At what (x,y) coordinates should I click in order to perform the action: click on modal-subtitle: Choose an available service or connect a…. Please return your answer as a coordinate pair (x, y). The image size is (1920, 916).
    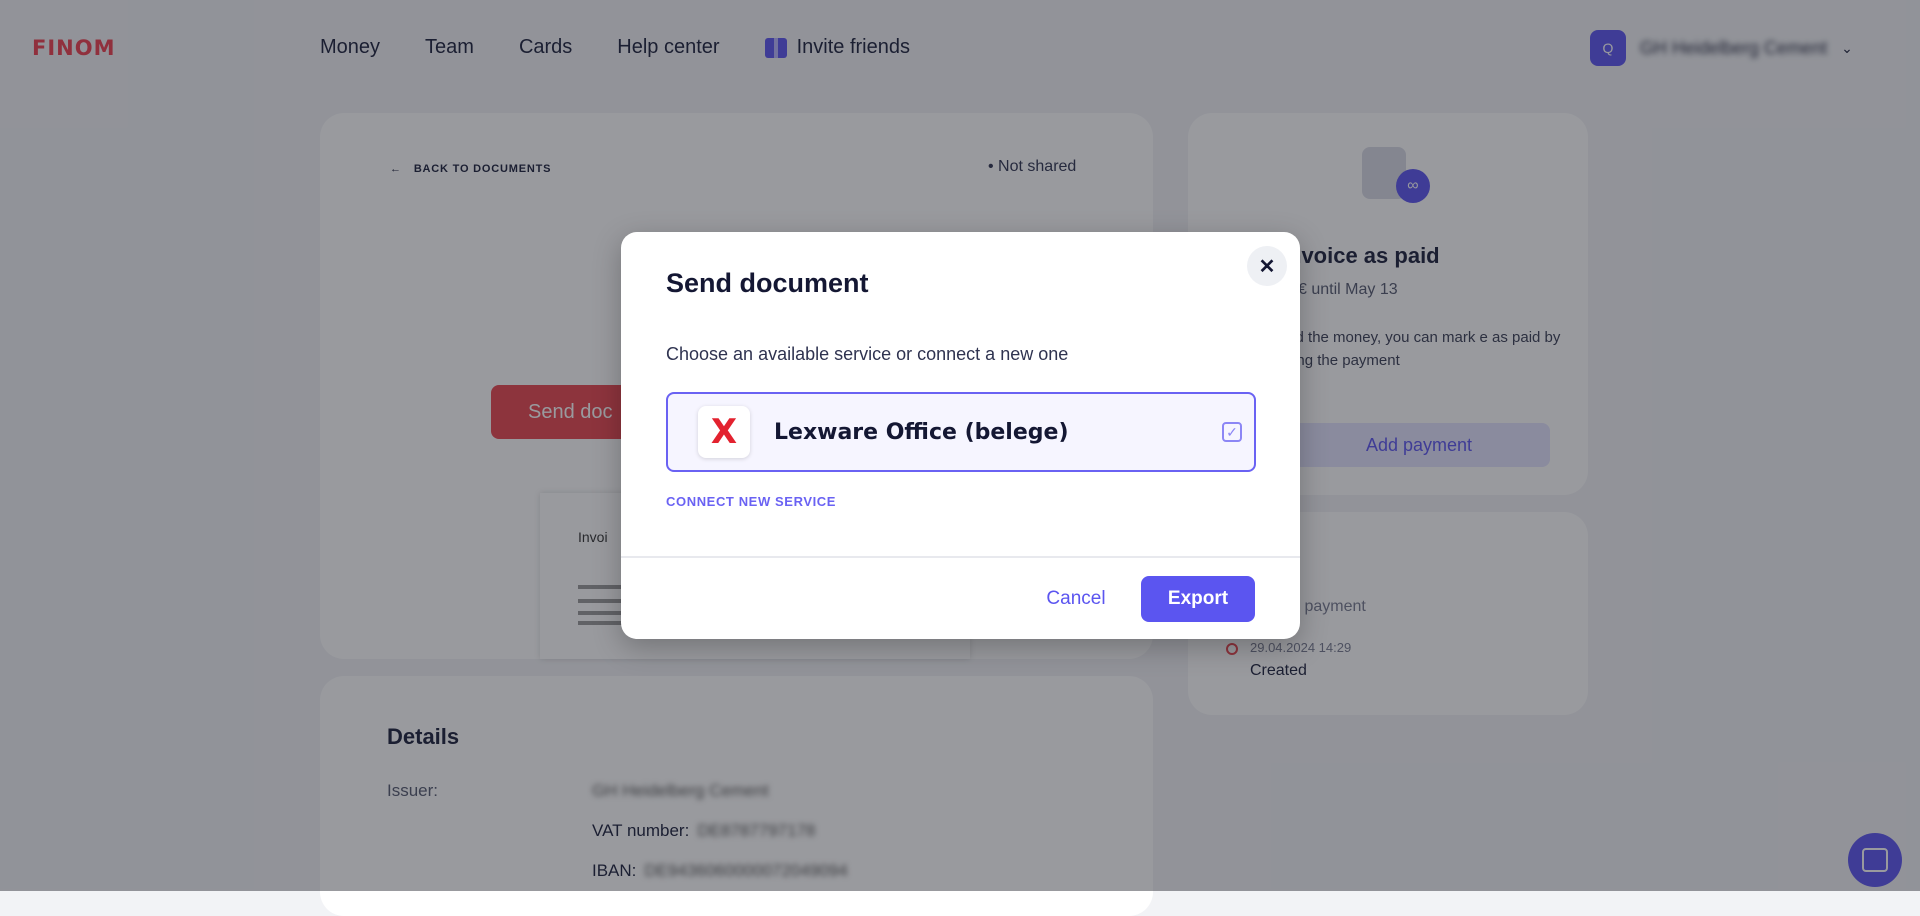
    Looking at the image, I should click on (867, 354).